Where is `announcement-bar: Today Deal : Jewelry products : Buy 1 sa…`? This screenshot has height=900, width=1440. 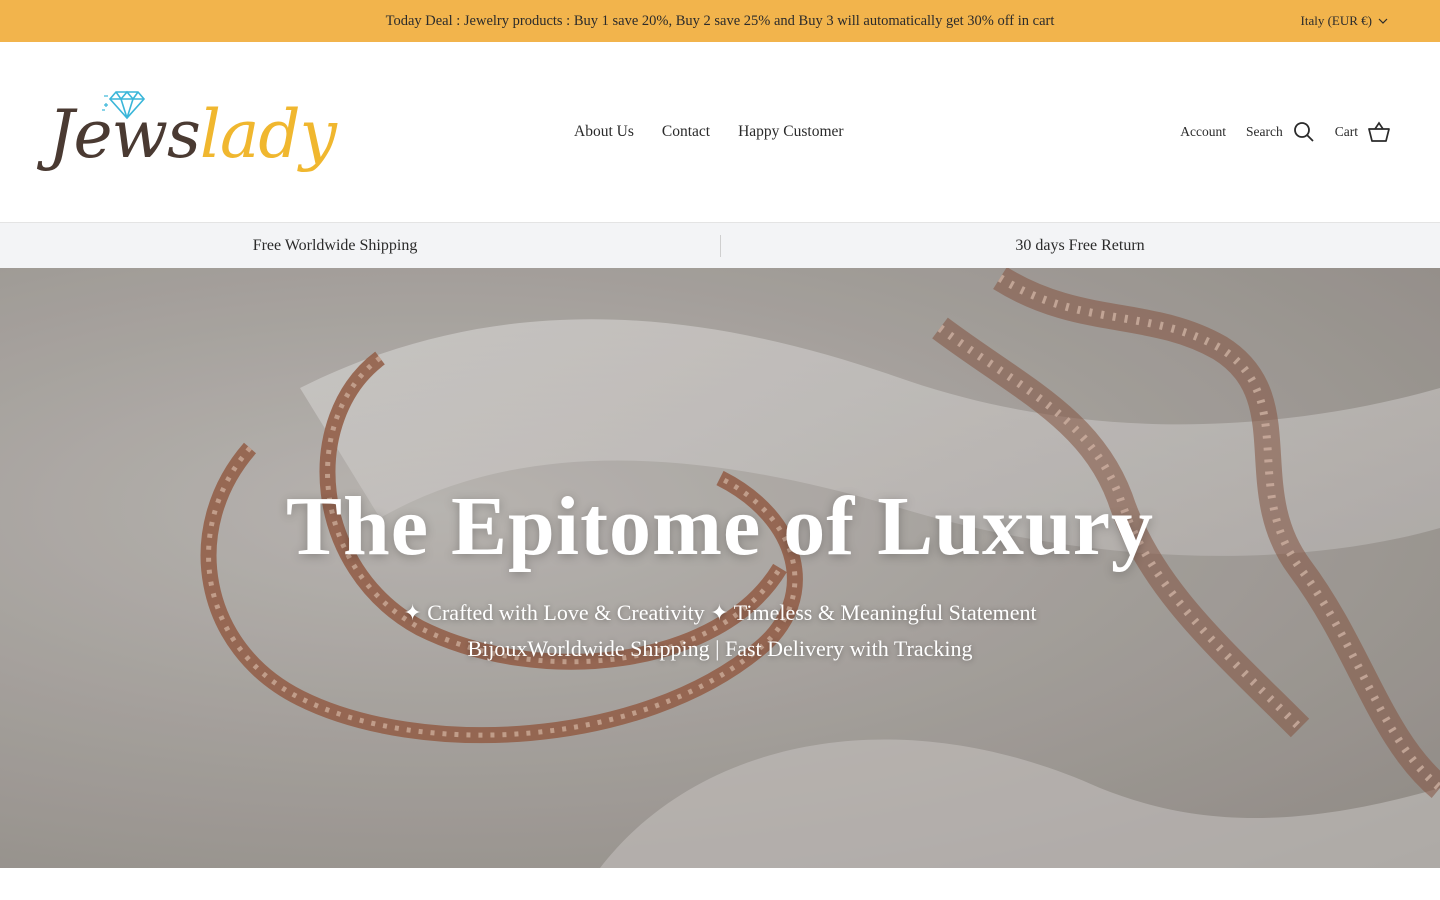
announcement-bar: Today Deal : Jewelry products : Buy 1 sa… is located at coordinates (720, 21).